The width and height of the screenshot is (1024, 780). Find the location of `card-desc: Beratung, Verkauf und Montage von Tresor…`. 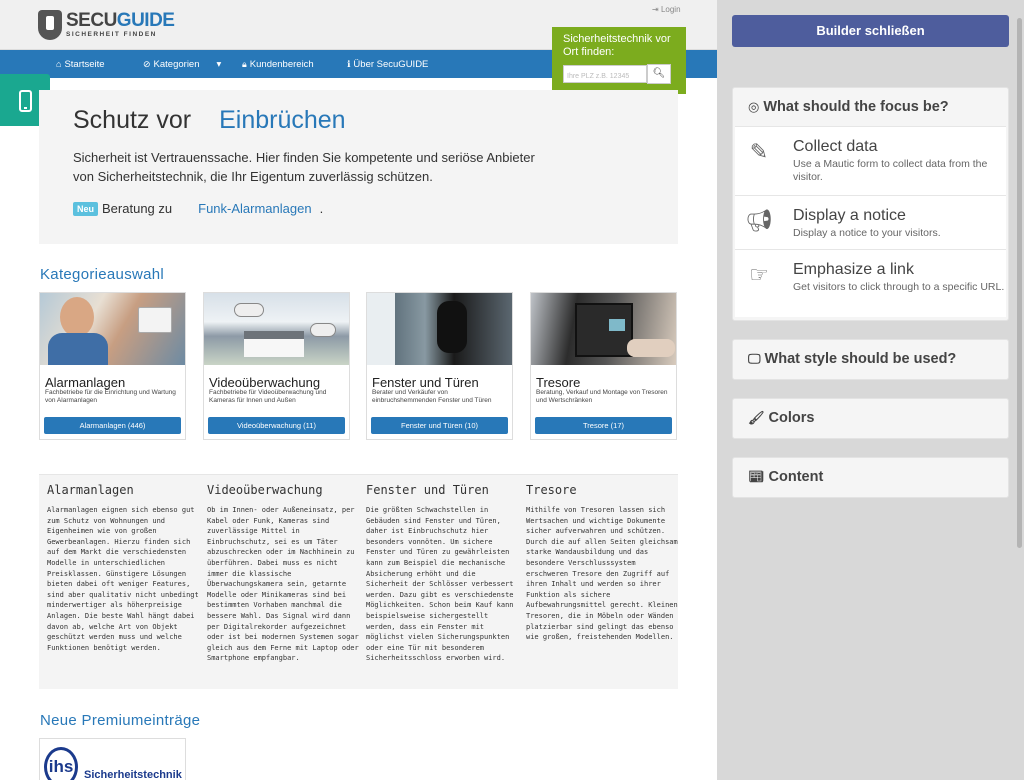

card-desc: Beratung, Verkauf und Montage von Tresor… is located at coordinates (602, 396).